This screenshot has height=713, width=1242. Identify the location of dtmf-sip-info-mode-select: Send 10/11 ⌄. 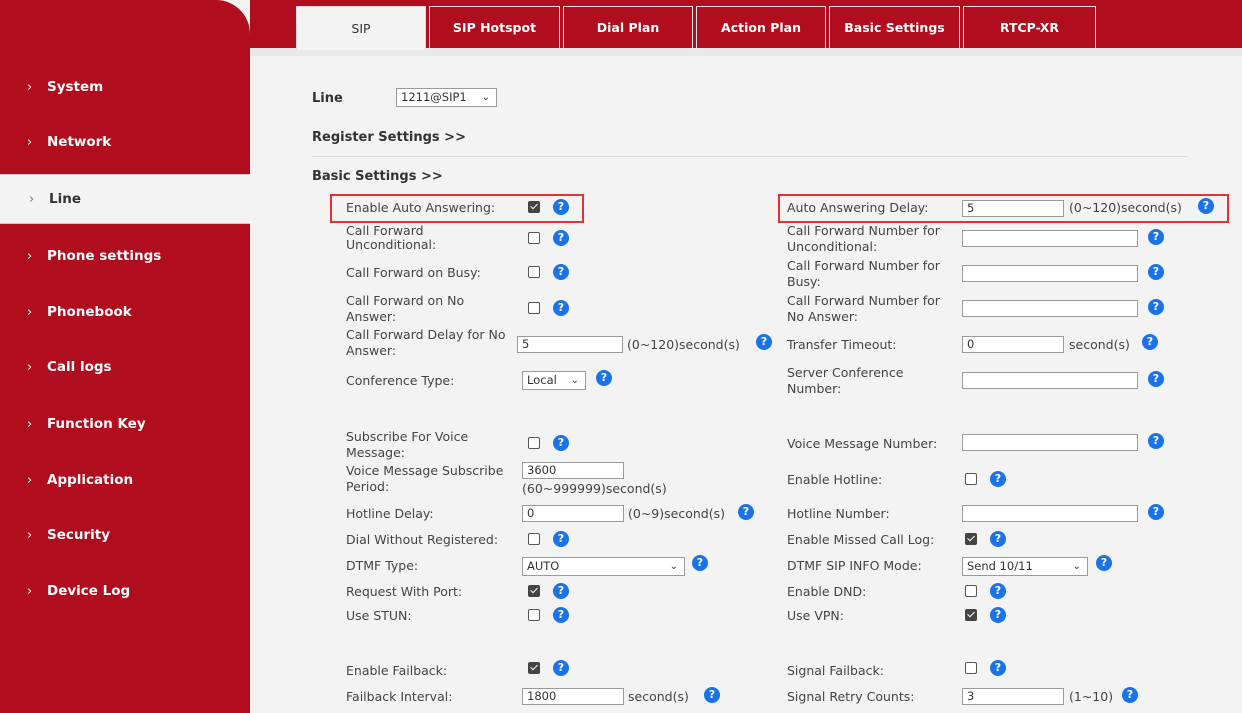
(1025, 566).